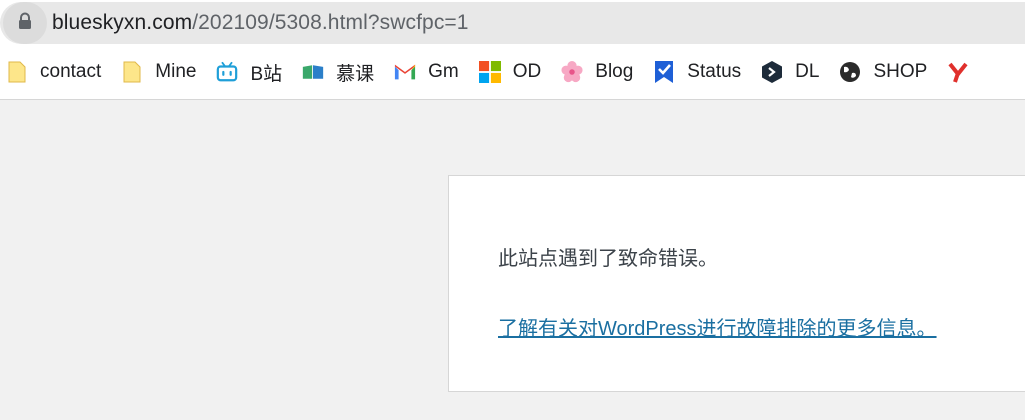 This screenshot has height=420, width=1025. What do you see at coordinates (572, 72) in the screenshot?
I see `flower-icon` at bounding box center [572, 72].